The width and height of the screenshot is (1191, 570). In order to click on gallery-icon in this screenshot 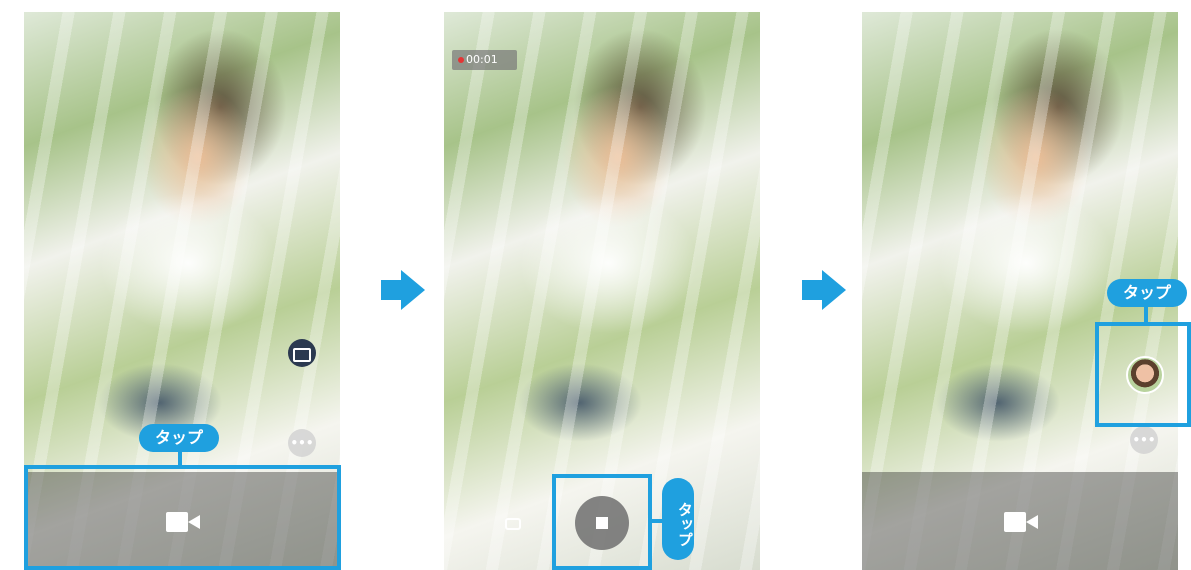, I will do `click(302, 353)`.